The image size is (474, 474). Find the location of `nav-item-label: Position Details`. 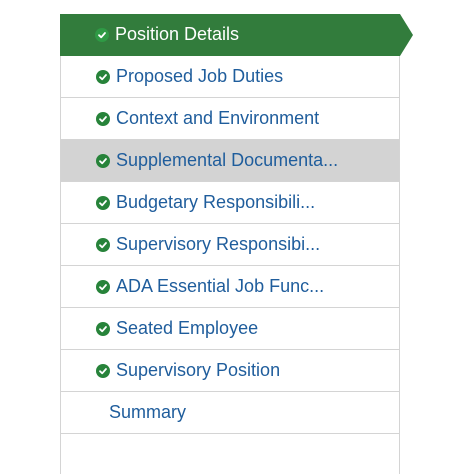

nav-item-label: Position Details is located at coordinates (177, 34).